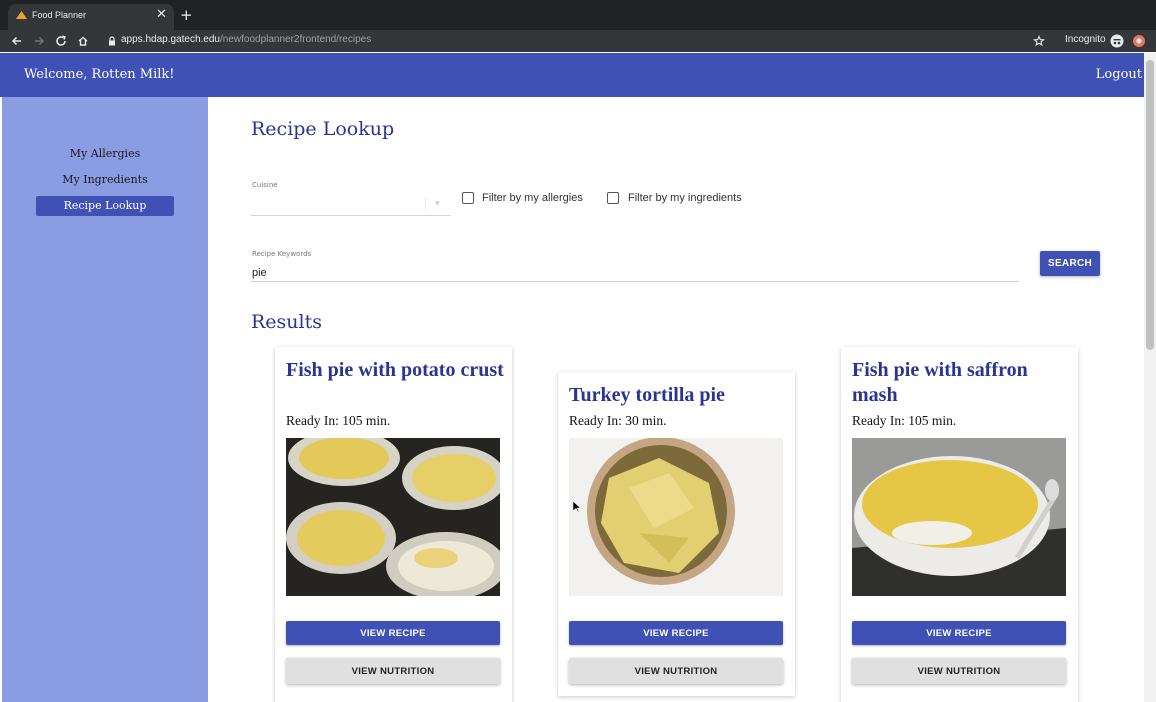  Describe the element at coordinates (1039, 41) in the screenshot. I see `bookmark-star-icon` at that location.